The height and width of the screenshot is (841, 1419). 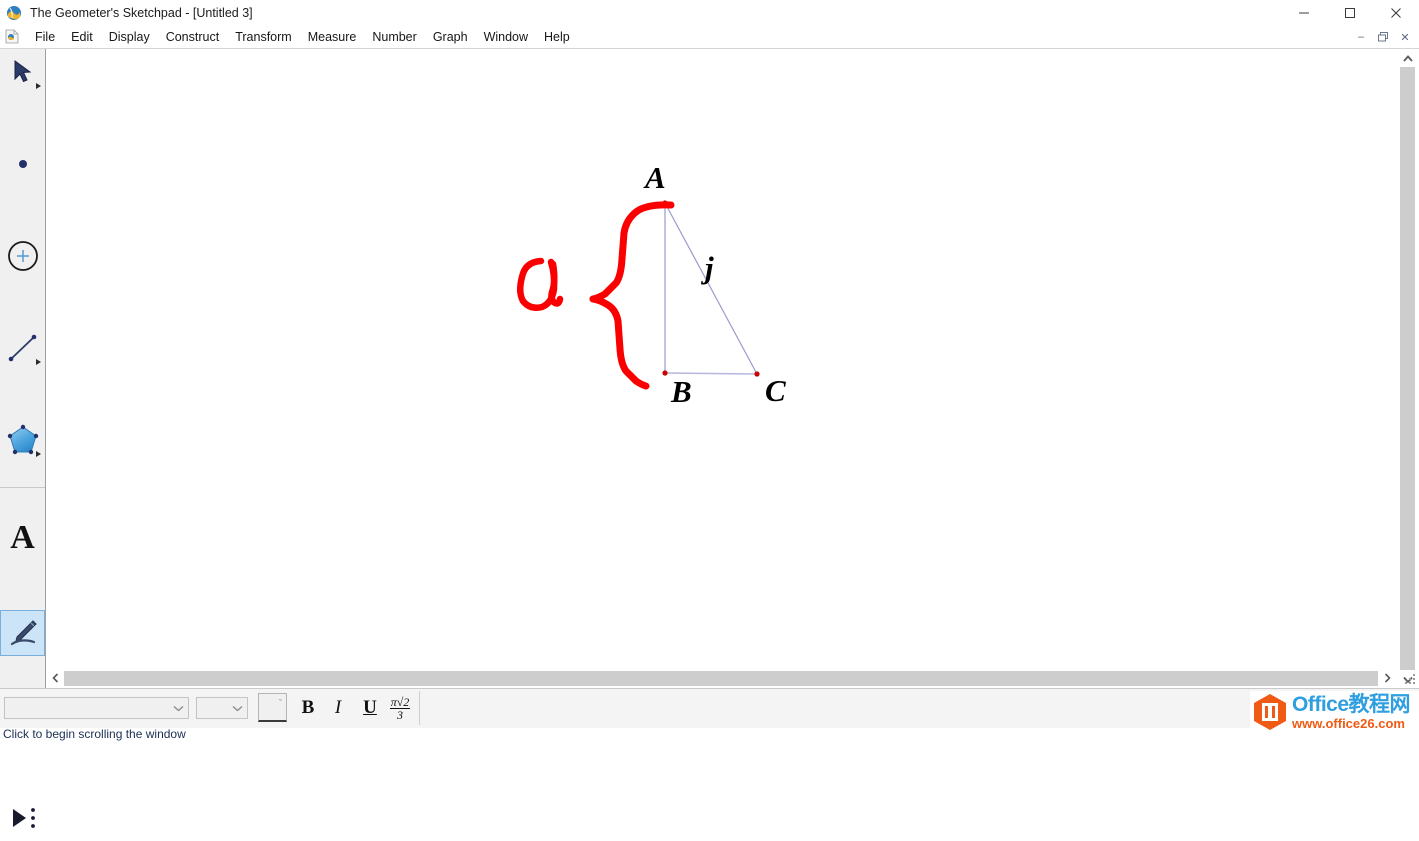 I want to click on menu-item-number: Number, so click(x=394, y=37).